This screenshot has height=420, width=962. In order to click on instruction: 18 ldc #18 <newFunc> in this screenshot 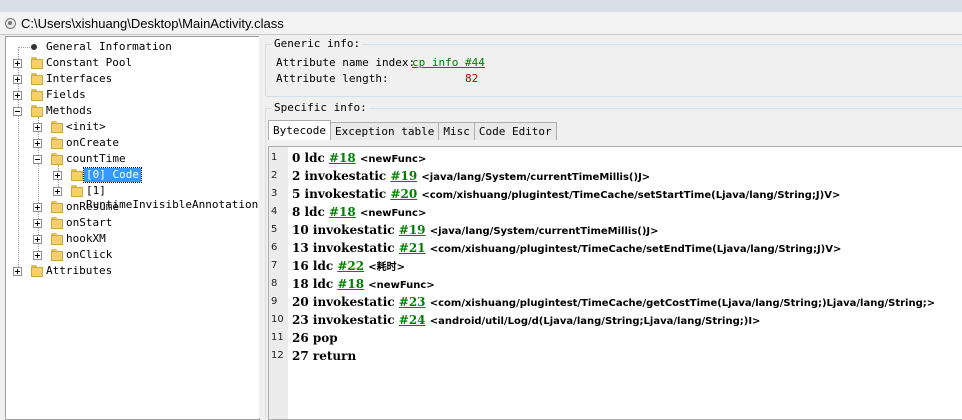, I will do `click(363, 285)`.